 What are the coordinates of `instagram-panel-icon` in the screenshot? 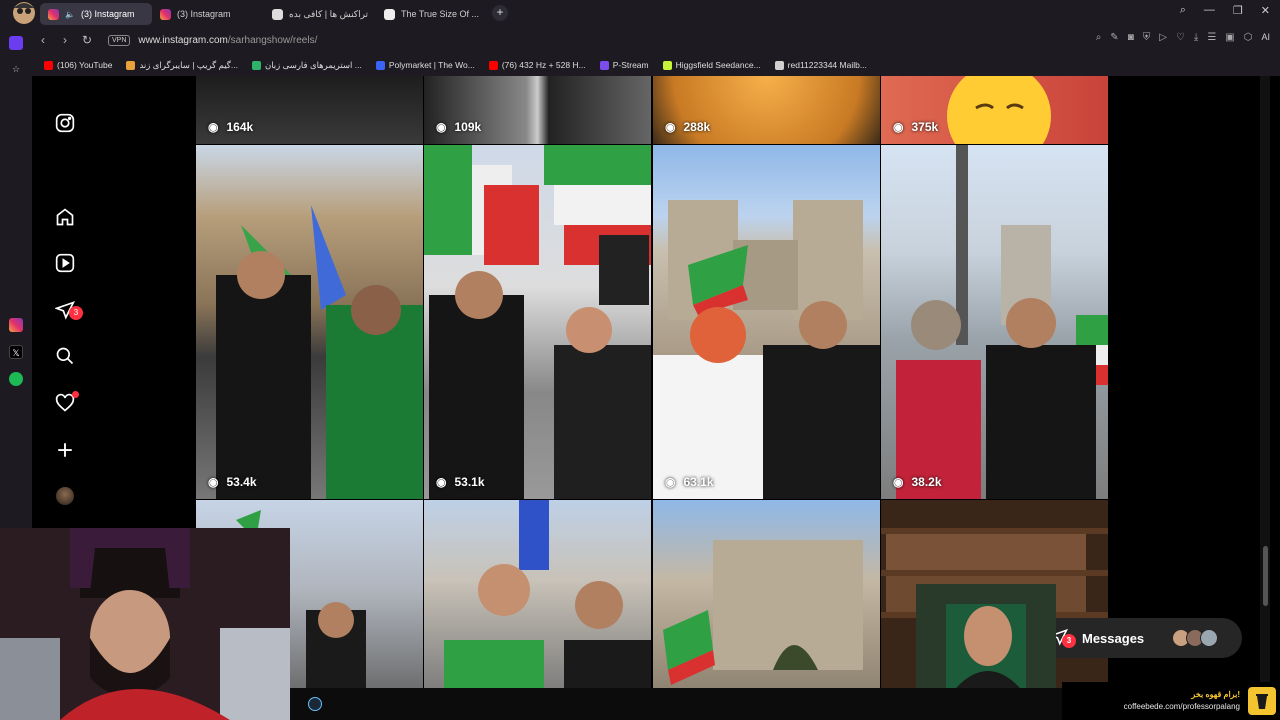 It's located at (16, 325).